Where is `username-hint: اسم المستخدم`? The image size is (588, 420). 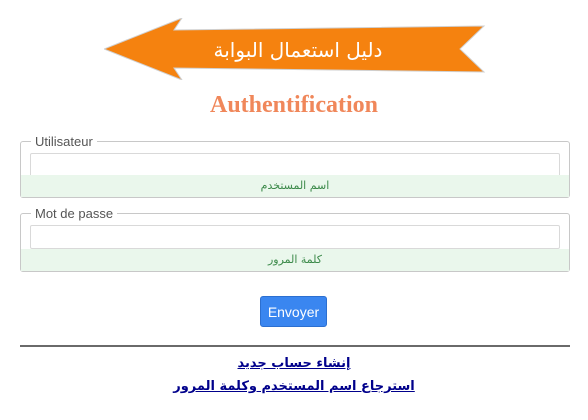 username-hint: اسم المستخدم is located at coordinates (295, 186).